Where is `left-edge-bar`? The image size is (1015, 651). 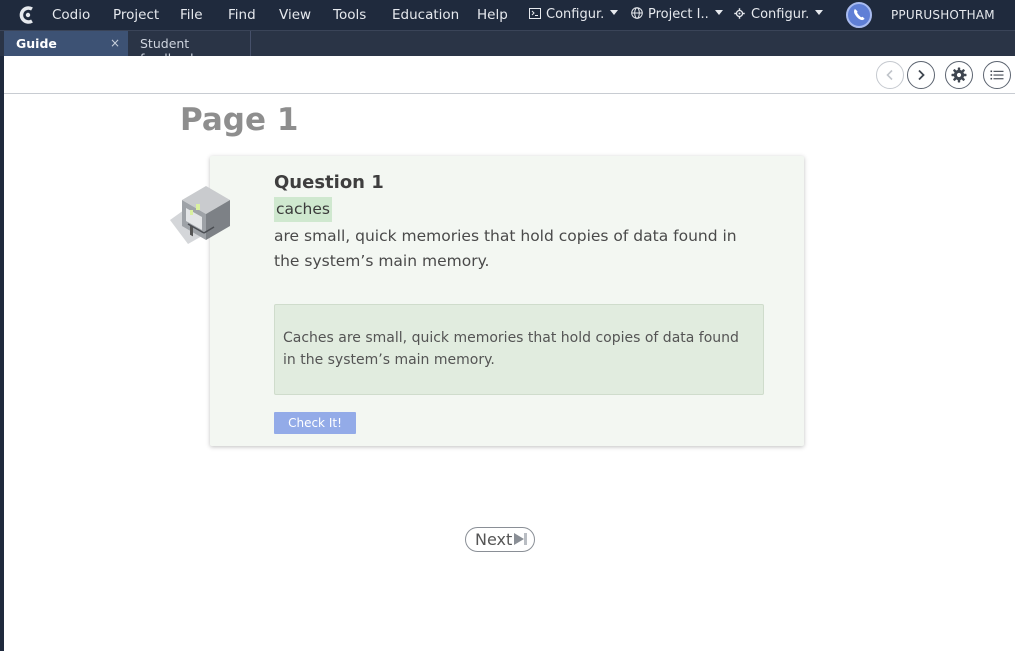
left-edge-bar is located at coordinates (2, 353).